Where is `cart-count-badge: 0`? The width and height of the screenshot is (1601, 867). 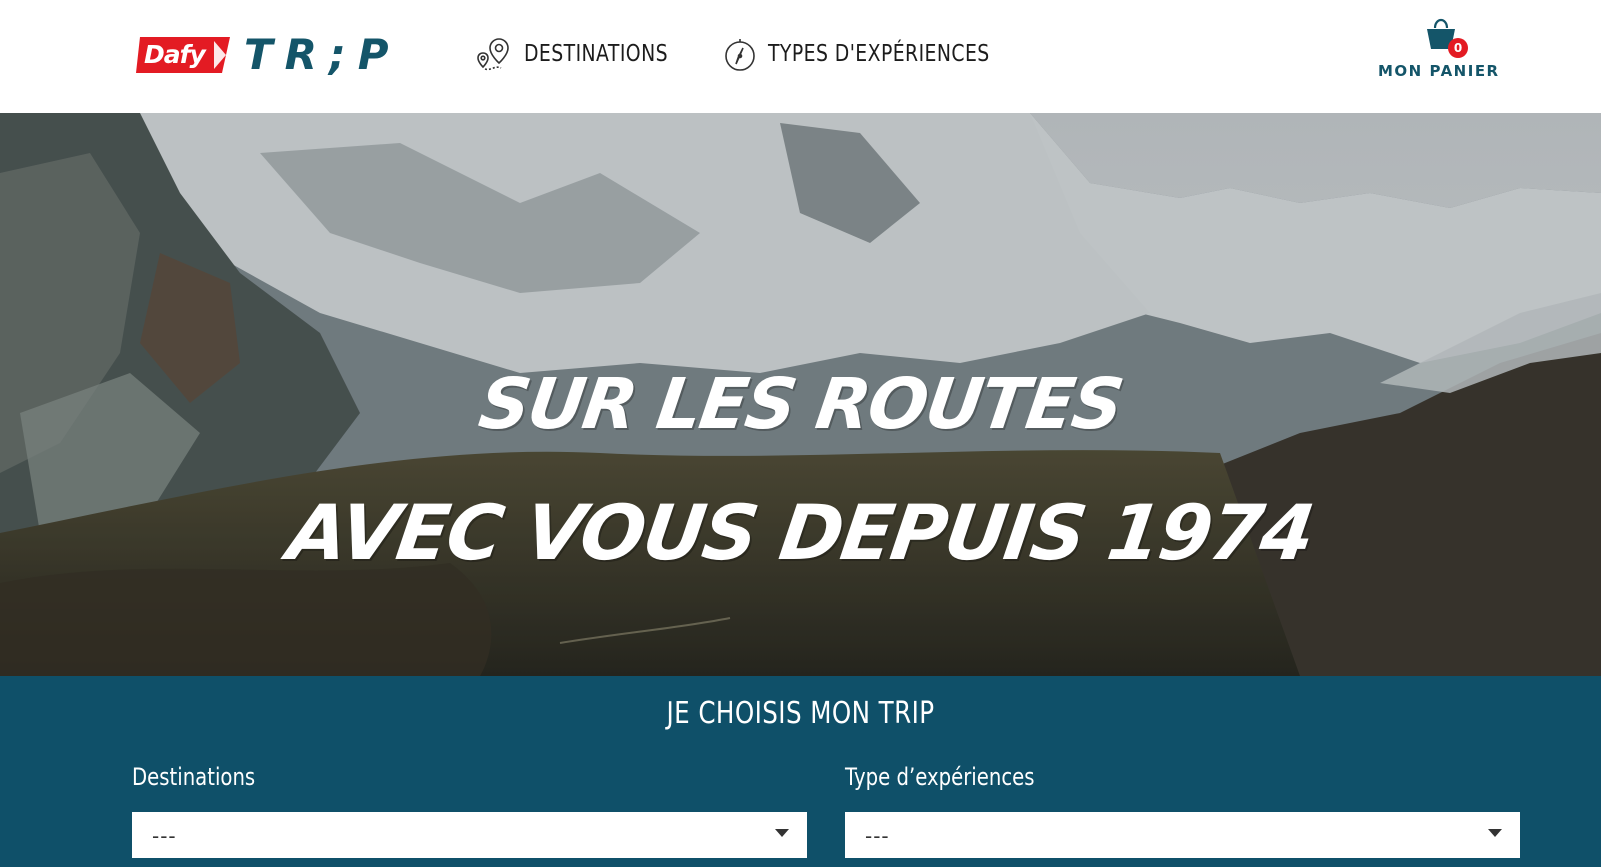 cart-count-badge: 0 is located at coordinates (1458, 48).